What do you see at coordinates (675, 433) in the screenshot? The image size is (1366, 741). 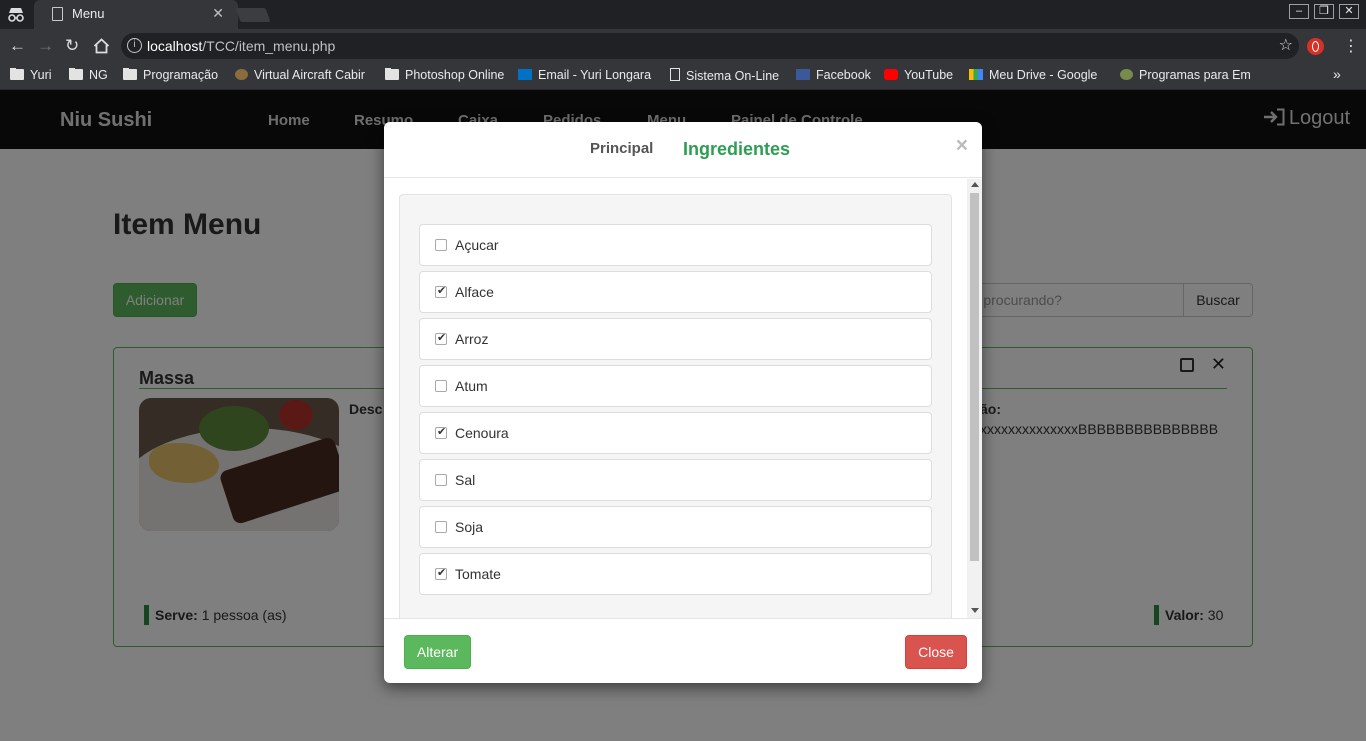 I see `ingredient-item: Cenoura` at bounding box center [675, 433].